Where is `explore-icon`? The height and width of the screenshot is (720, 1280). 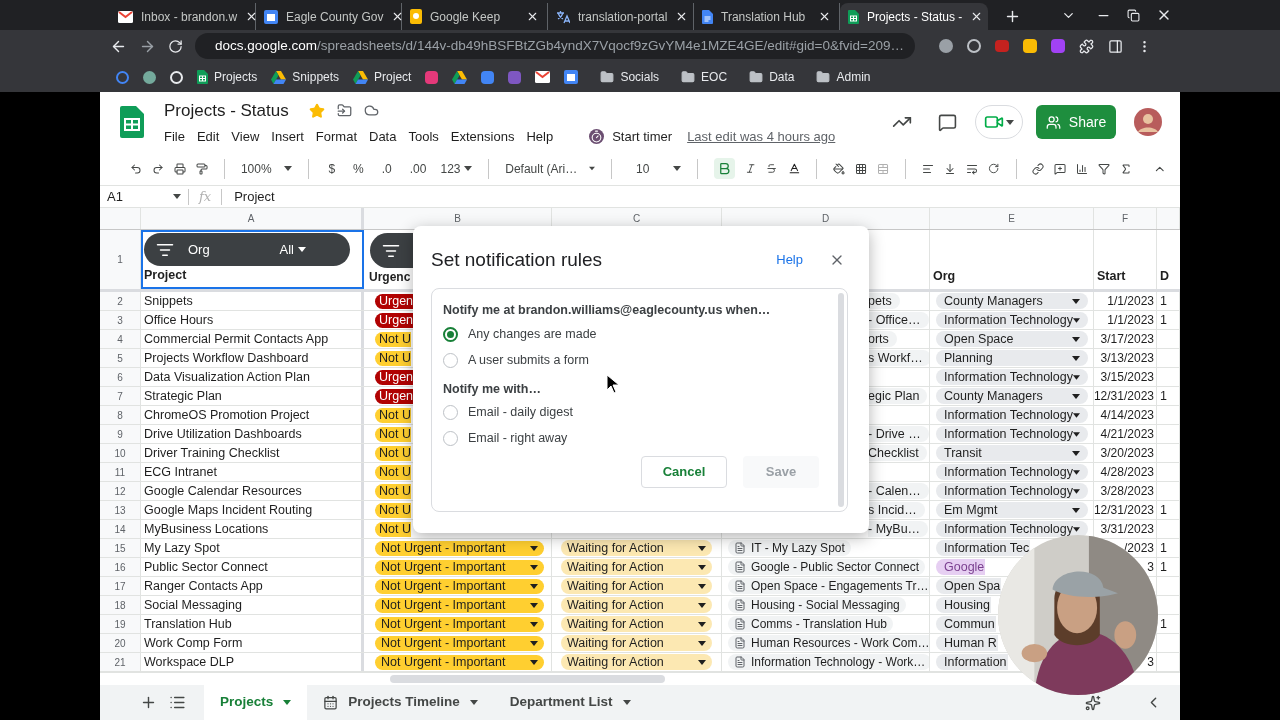
explore-icon is located at coordinates (1093, 702).